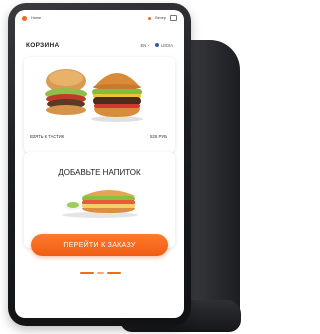 This screenshot has height=334, width=320. What do you see at coordinates (98, 136) in the screenshot?
I see `cart-item-row: ВЗЯТЬ К ТАСТИК 525 РУБ` at bounding box center [98, 136].